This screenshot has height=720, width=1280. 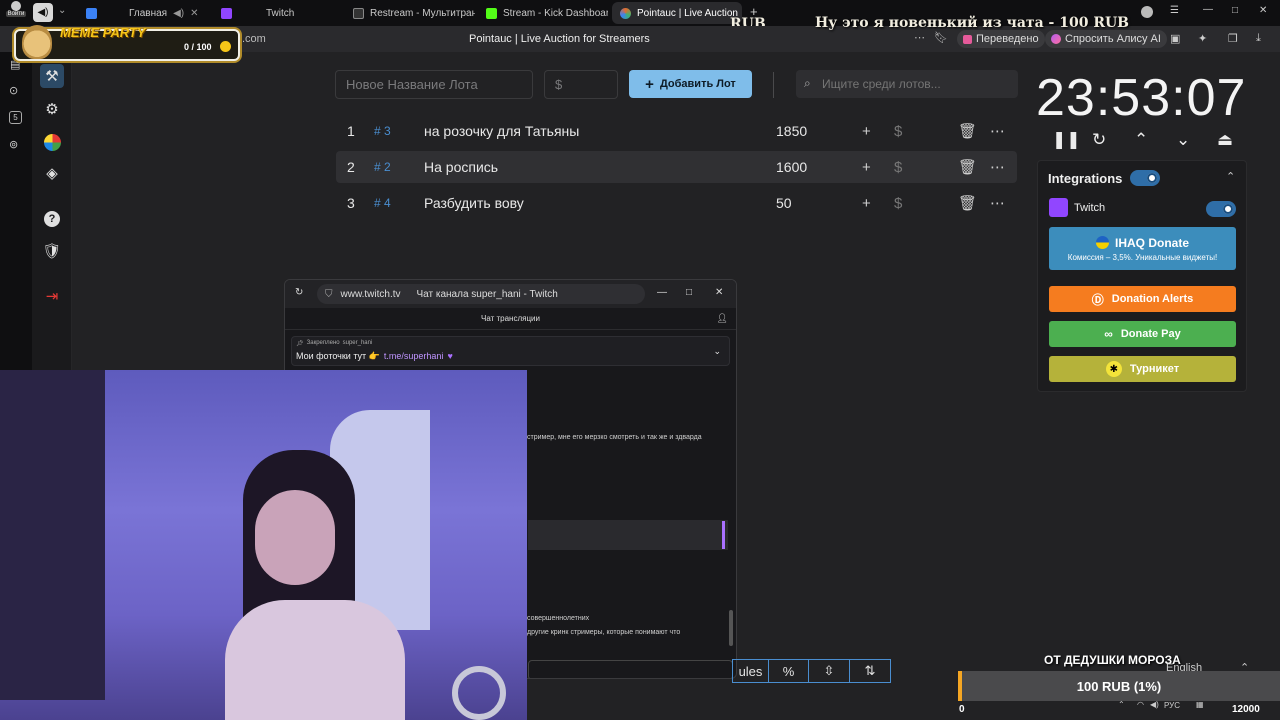 I want to click on tab-list-chevron-icon: ⌄, so click(x=62, y=10).